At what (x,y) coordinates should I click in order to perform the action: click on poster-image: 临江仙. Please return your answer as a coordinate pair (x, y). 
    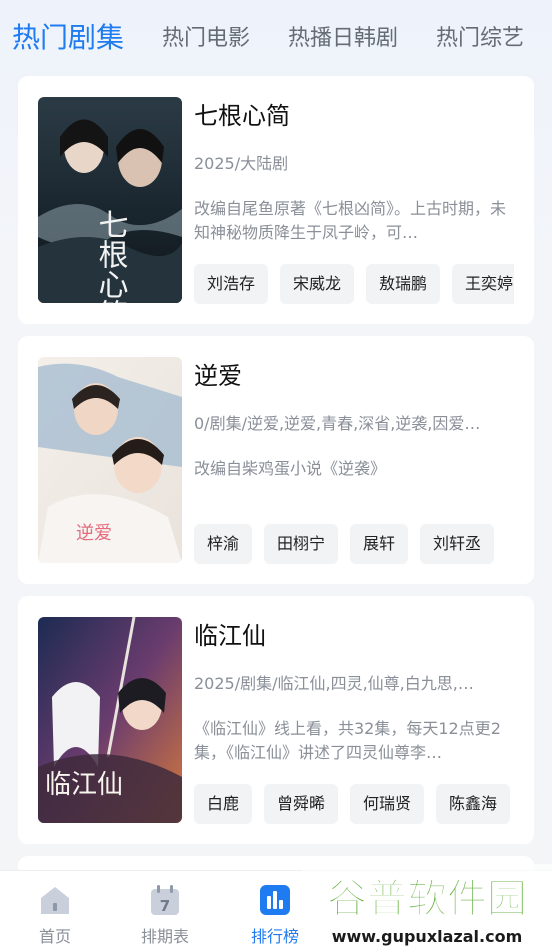
    Looking at the image, I should click on (110, 720).